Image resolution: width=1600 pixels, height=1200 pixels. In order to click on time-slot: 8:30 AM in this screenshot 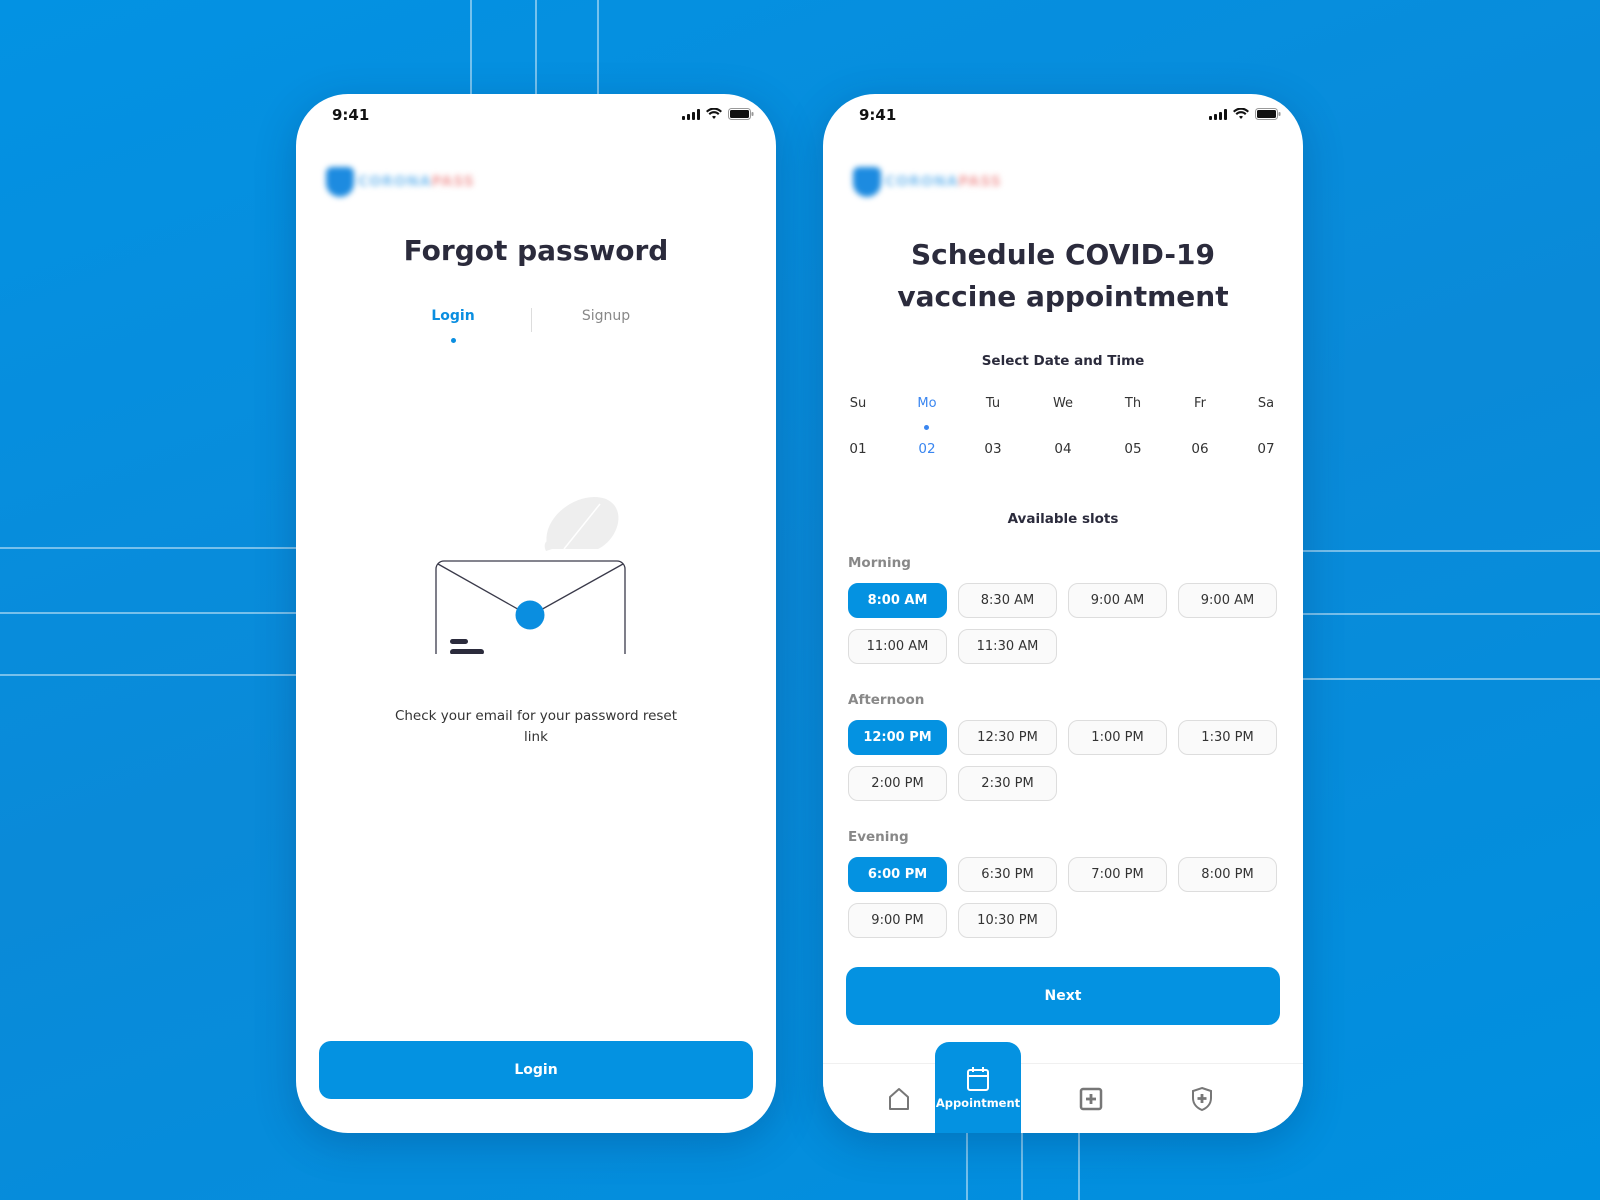, I will do `click(1007, 600)`.